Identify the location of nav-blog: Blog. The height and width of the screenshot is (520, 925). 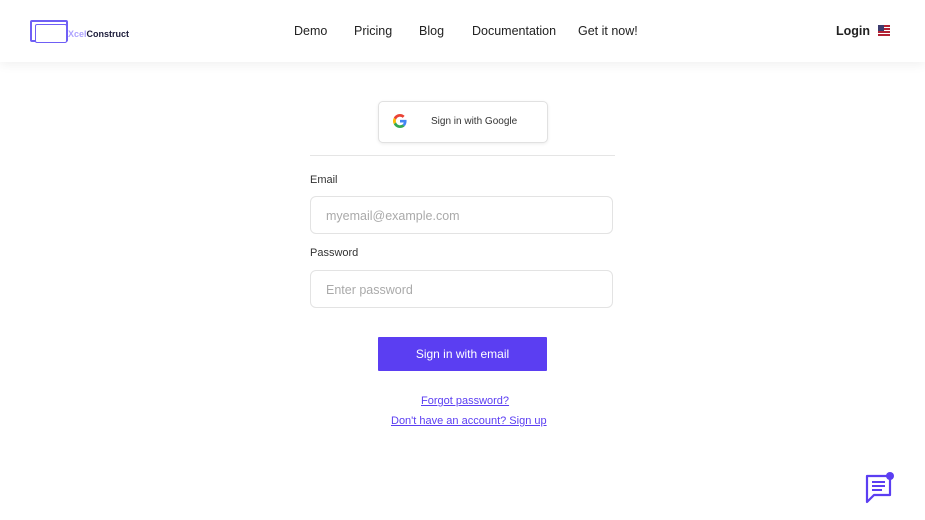
(431, 31).